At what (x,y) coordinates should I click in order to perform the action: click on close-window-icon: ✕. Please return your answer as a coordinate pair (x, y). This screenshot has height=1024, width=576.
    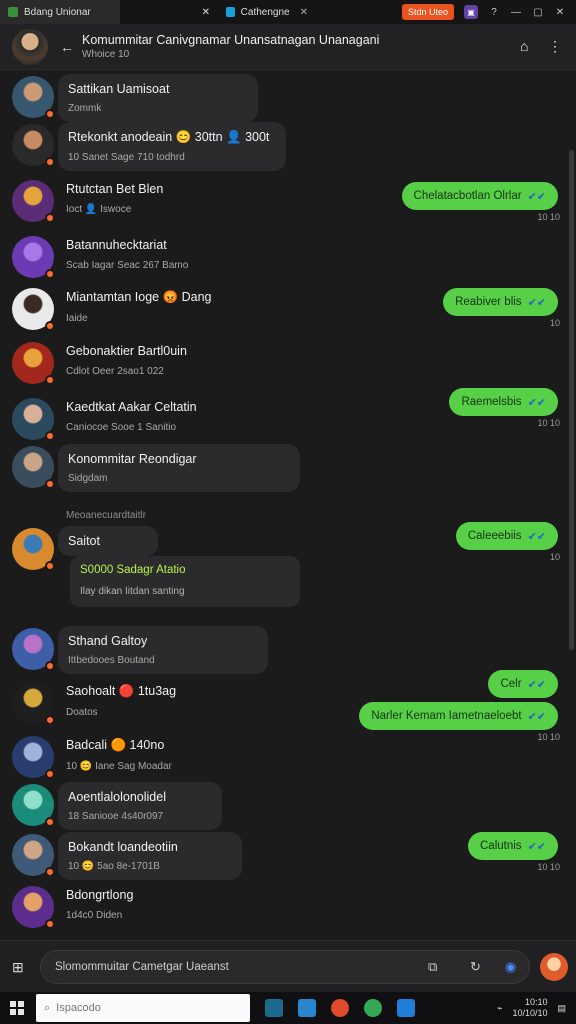
    Looking at the image, I should click on (560, 12).